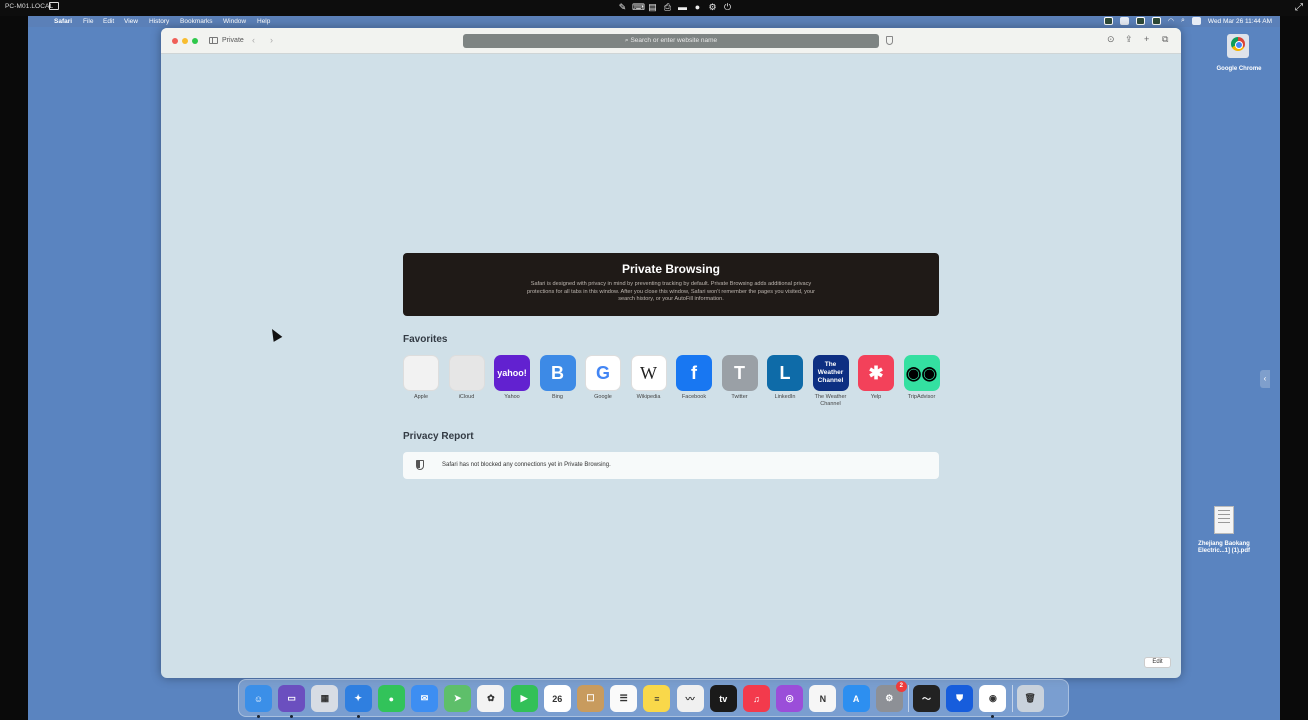  I want to click on gear-icon: ⚙, so click(712, 7).